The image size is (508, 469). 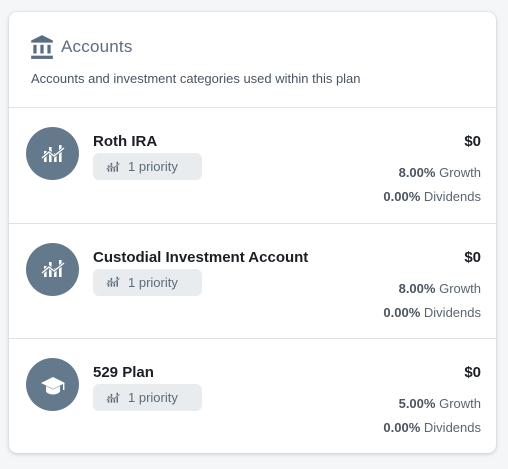 I want to click on account-name: 529 Plan, so click(x=123, y=372).